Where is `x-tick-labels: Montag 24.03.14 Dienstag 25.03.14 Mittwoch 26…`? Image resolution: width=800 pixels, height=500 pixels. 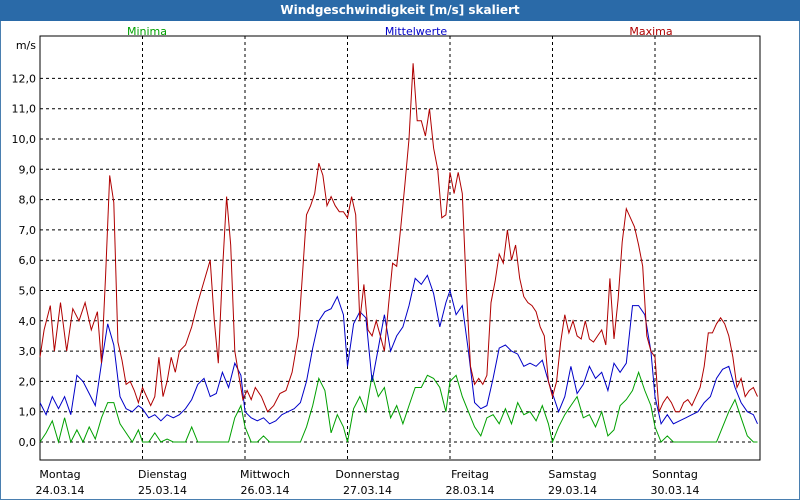
x-tick-labels: Montag 24.03.14 Dienstag 25.03.14 Mittwoch 26… is located at coordinates (368, 482).